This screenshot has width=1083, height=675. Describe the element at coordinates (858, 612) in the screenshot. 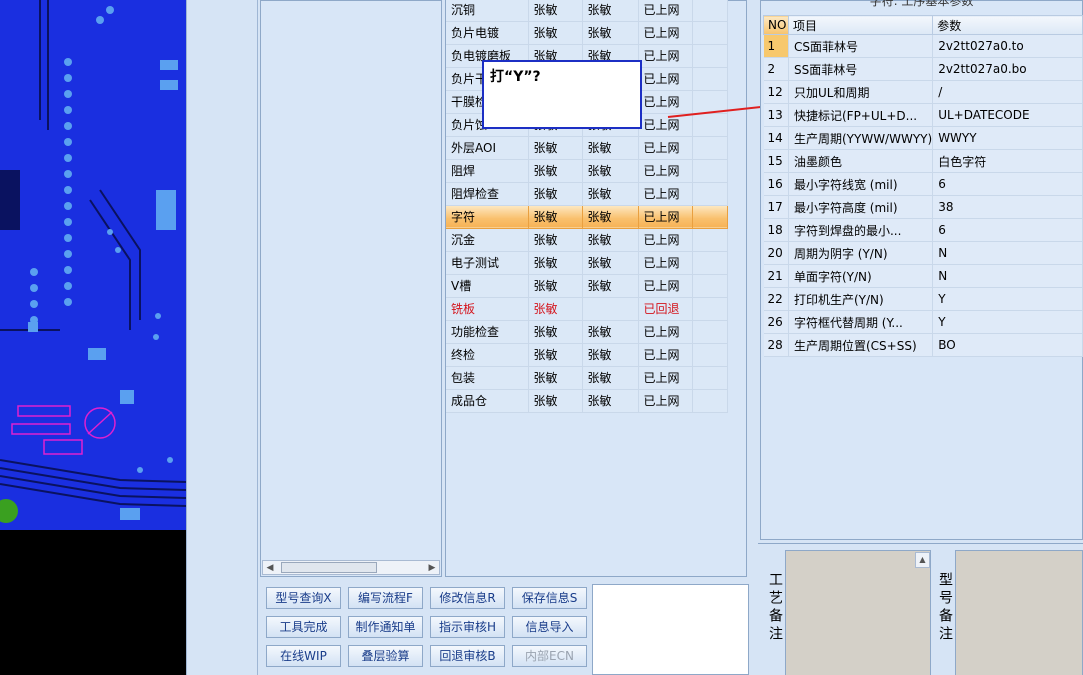

I see `process-note-field` at that location.